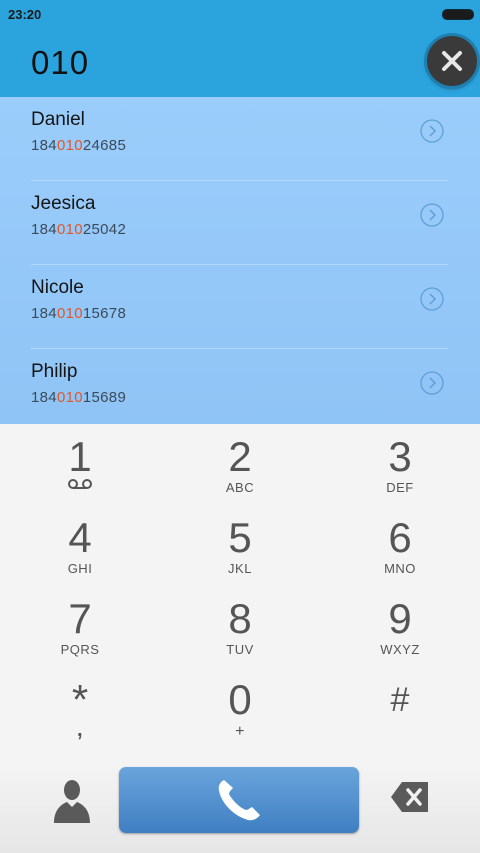 The width and height of the screenshot is (480, 853). I want to click on key-3: 3 DEF, so click(400, 464).